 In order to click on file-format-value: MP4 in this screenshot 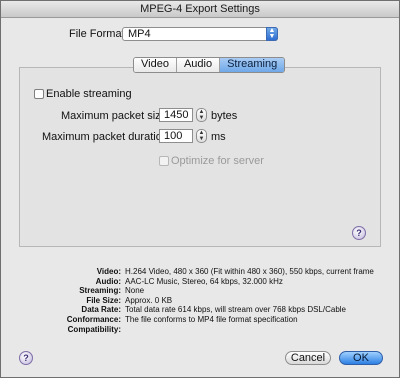, I will do `click(139, 34)`.